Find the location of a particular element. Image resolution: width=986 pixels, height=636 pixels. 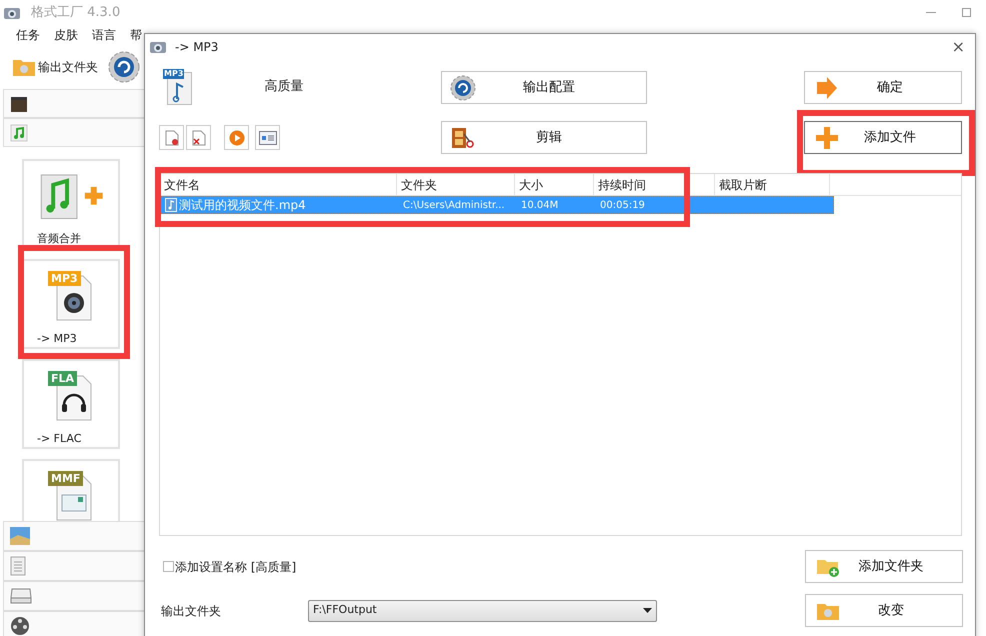

arrow-right-icon is located at coordinates (827, 88).